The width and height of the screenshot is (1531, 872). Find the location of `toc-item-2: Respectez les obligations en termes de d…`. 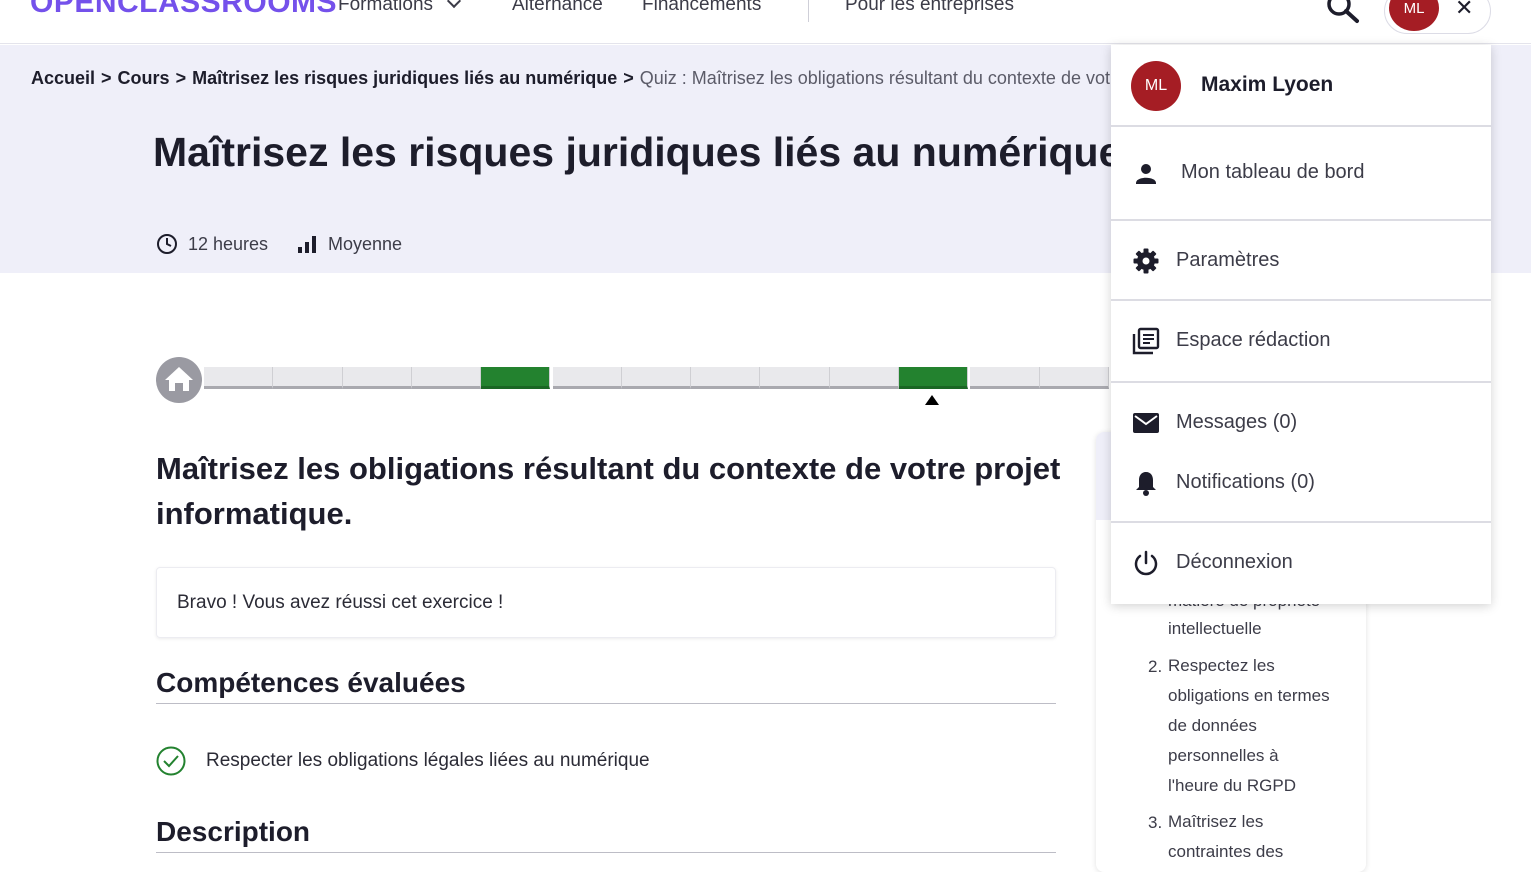

toc-item-2: Respectez les obligations en termes de d… is located at coordinates (1263, 726).